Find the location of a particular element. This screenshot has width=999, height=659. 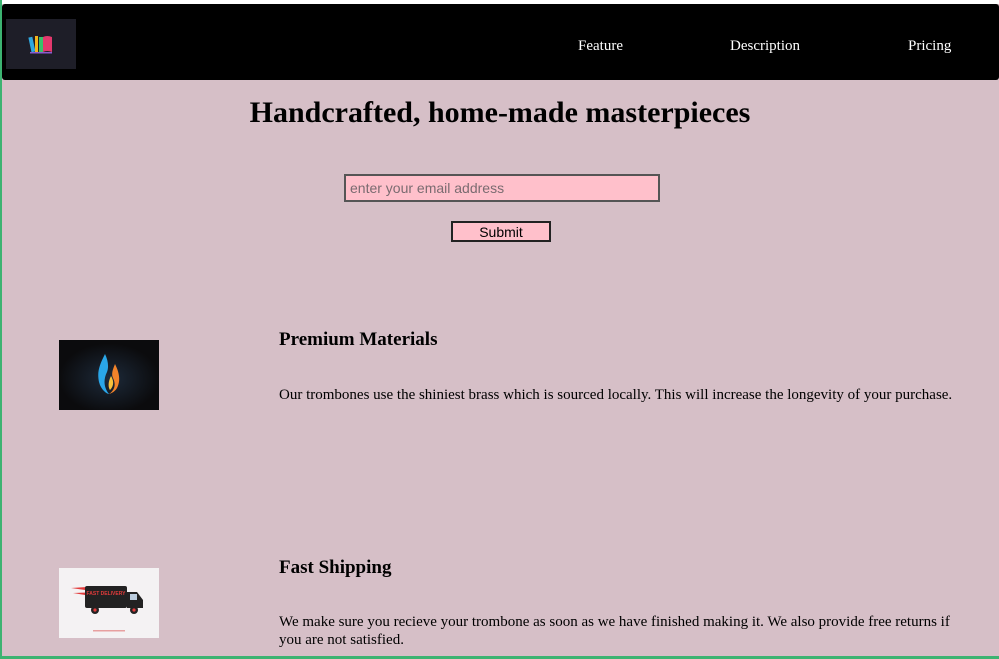

feature-image-materials is located at coordinates (109, 375).